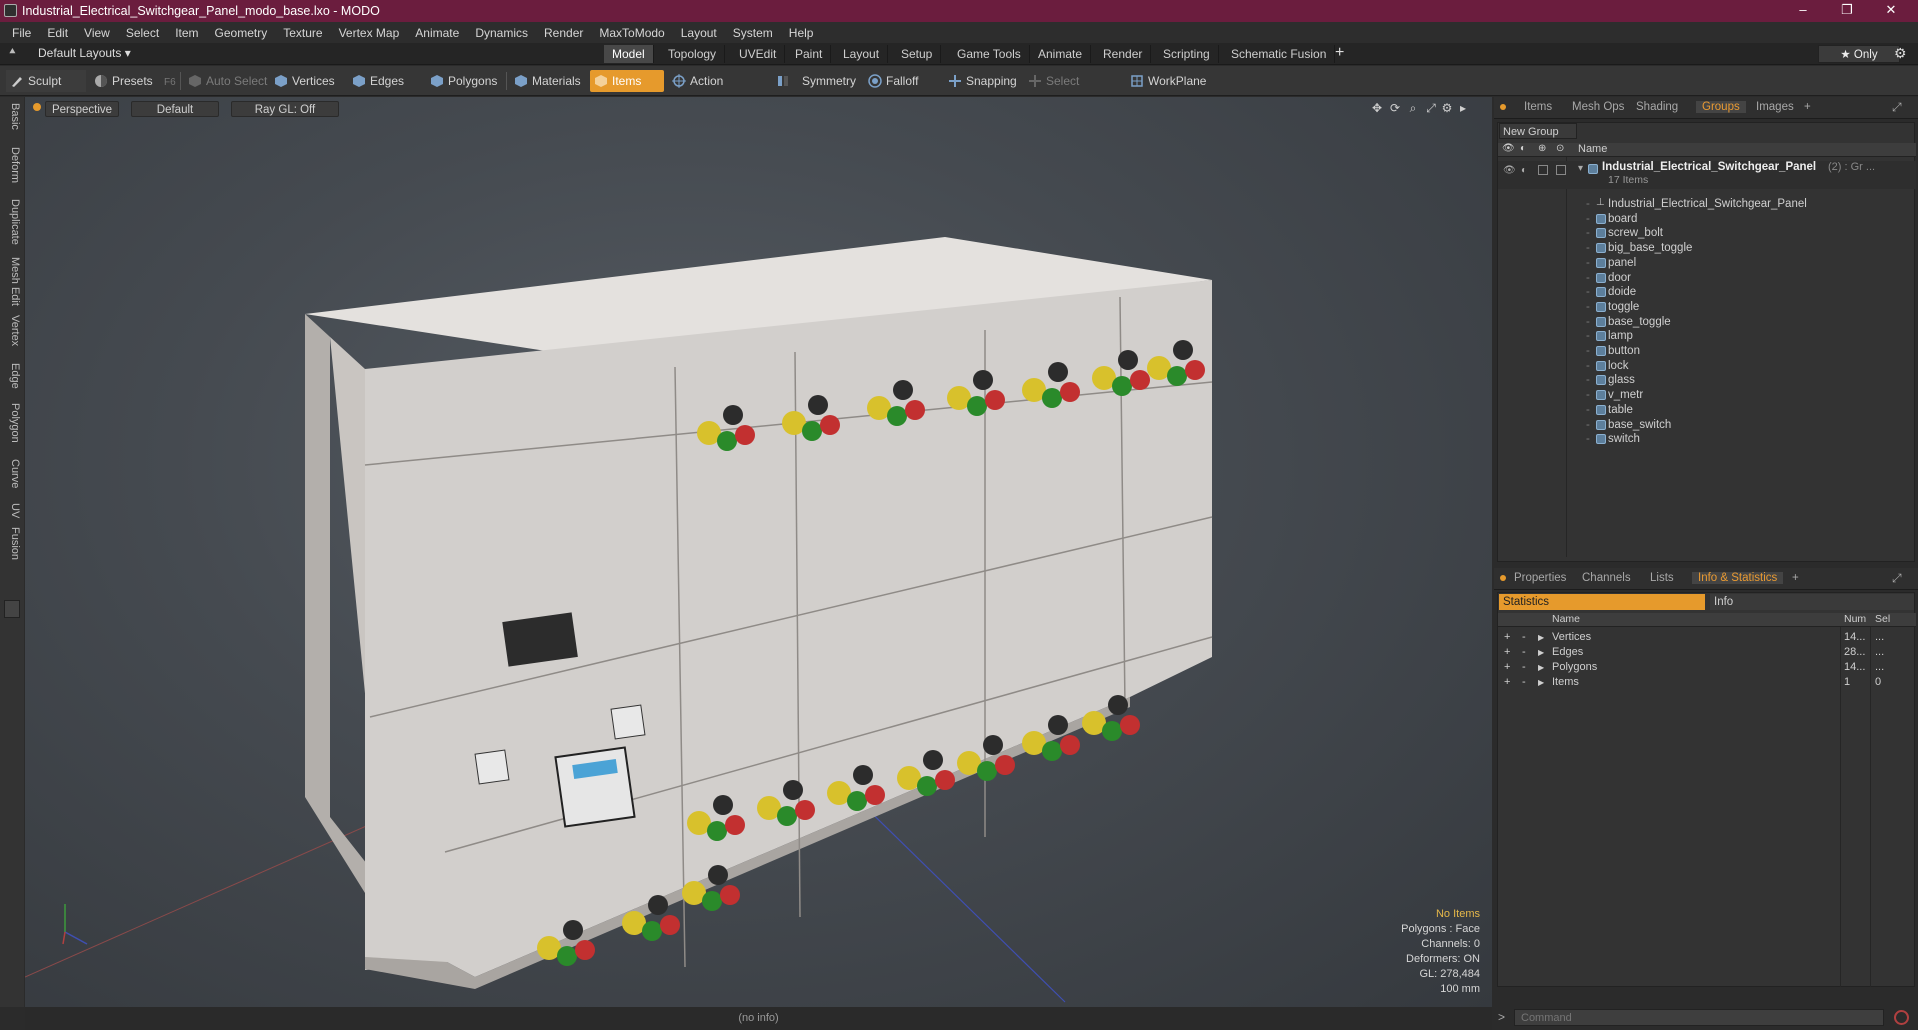 Image resolution: width=1918 pixels, height=1030 pixels. I want to click on menu-file: File, so click(19, 33).